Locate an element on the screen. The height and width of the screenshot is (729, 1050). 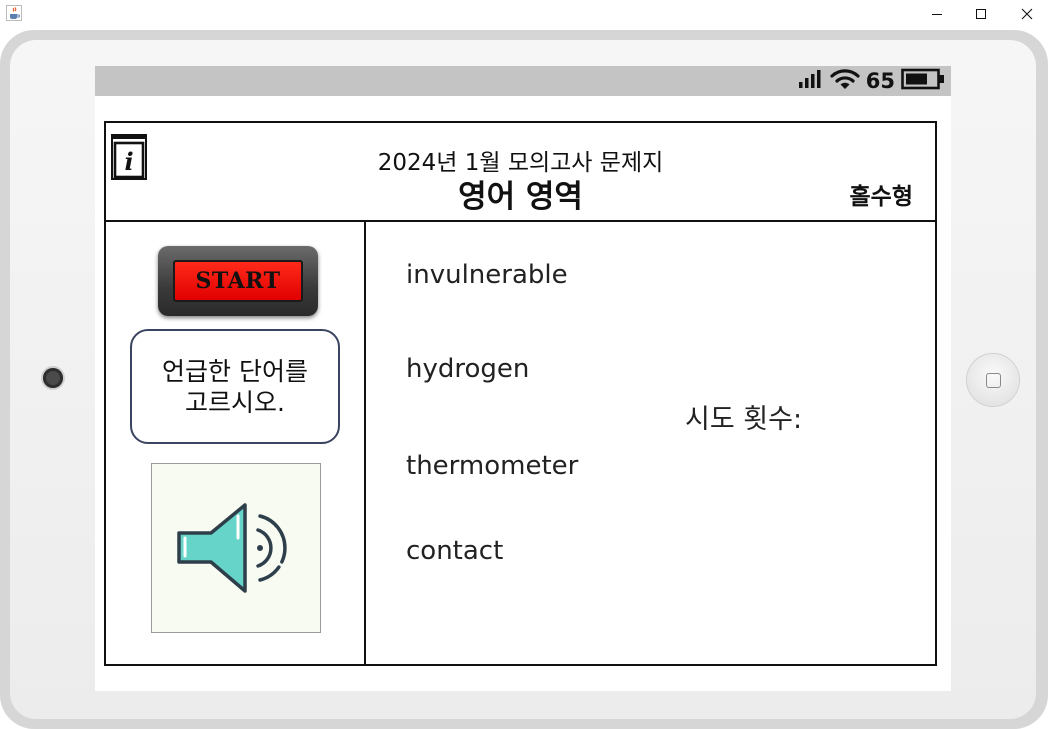
attempts-label: 시도 횟수: is located at coordinates (744, 419).